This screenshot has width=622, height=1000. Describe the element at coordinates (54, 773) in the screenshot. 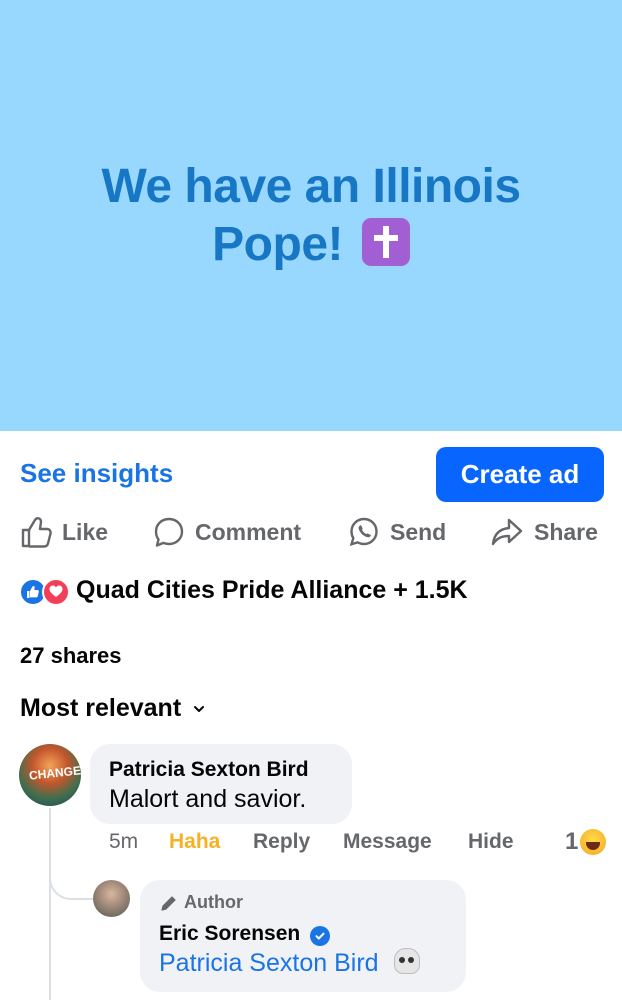

I see `avatar-text: CHANGE` at that location.